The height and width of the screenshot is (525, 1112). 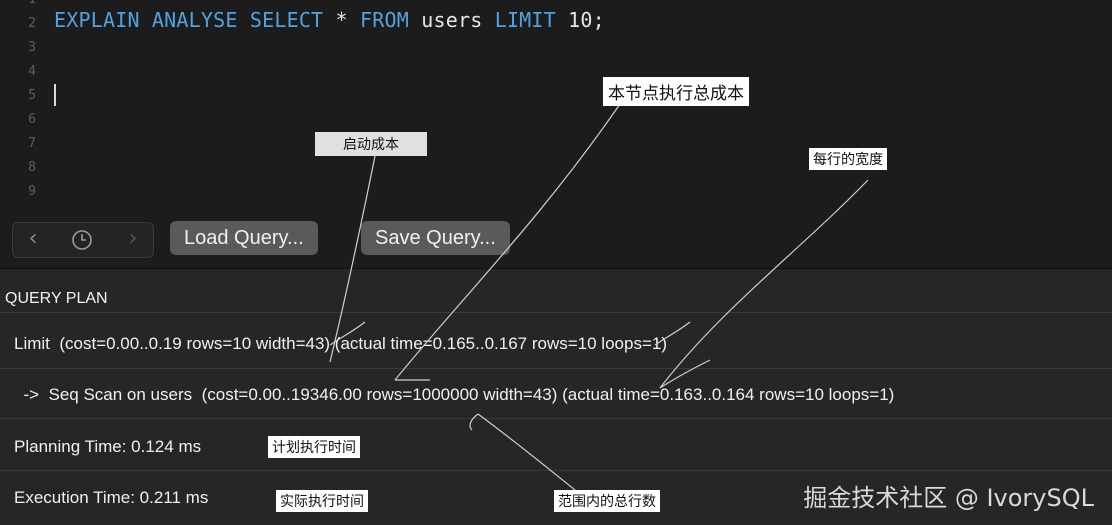 What do you see at coordinates (189, 20) in the screenshot?
I see `sql-keyword: EXPLAIN ANALYSE SELECT` at bounding box center [189, 20].